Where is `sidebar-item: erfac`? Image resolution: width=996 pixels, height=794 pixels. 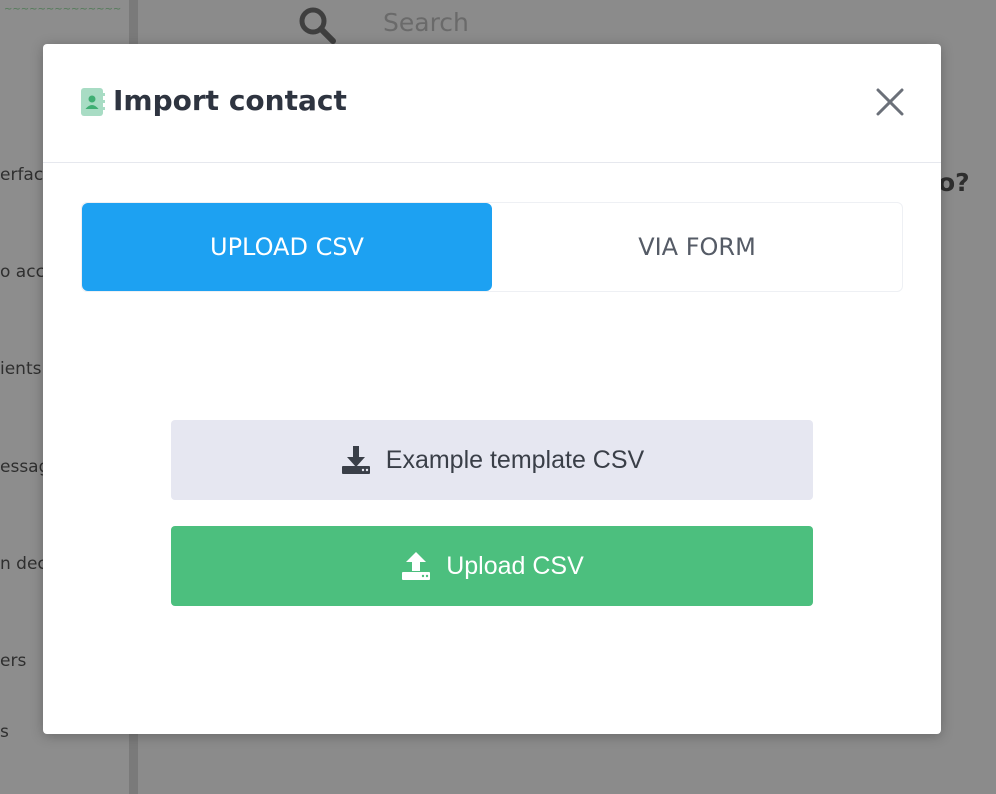
sidebar-item: erfac is located at coordinates (21, 175).